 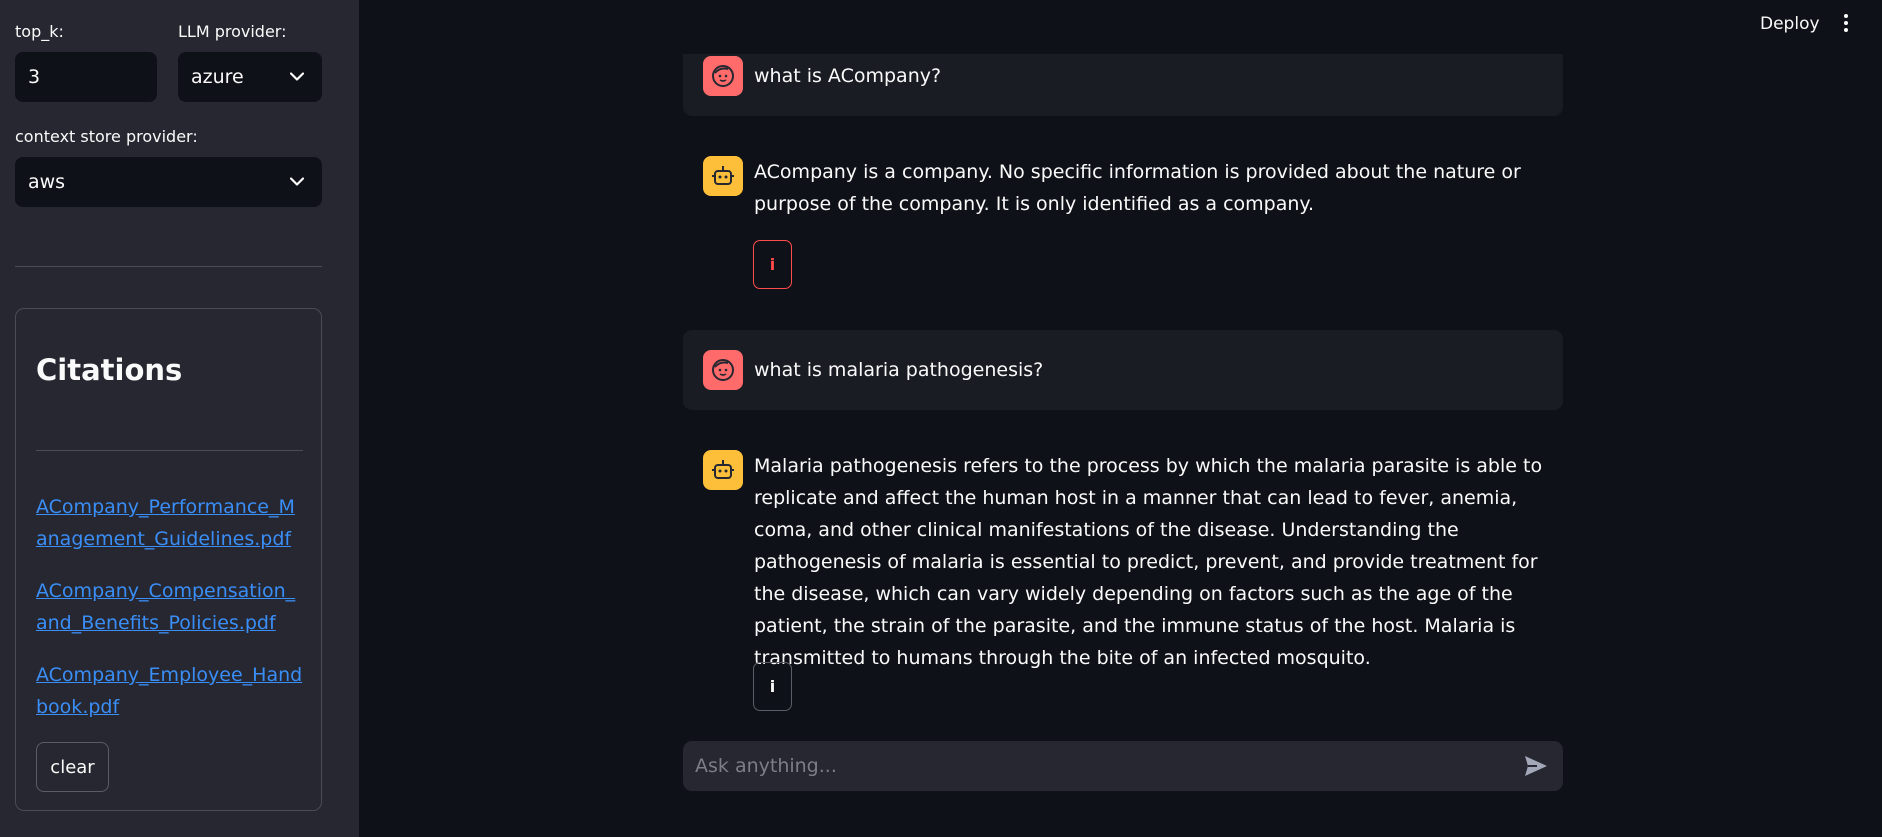 What do you see at coordinates (109, 370) in the screenshot?
I see `citations-title: Citations` at bounding box center [109, 370].